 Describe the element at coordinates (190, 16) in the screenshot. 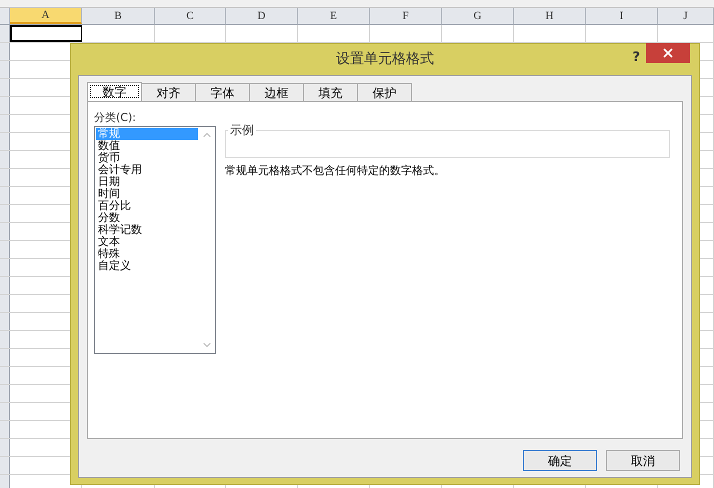

I see `column-header: C` at that location.